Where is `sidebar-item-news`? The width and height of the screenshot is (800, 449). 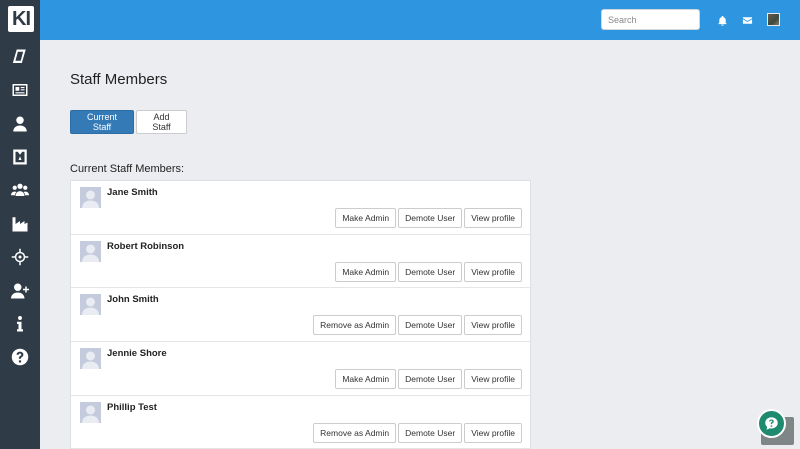
sidebar-item-news is located at coordinates (20, 90).